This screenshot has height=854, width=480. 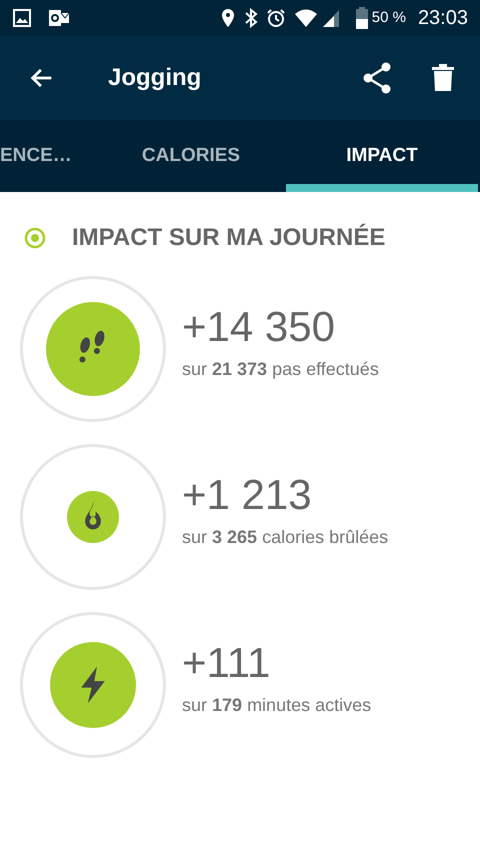 I want to click on stat-detail: sur 21 373 pas effectués, so click(x=280, y=369).